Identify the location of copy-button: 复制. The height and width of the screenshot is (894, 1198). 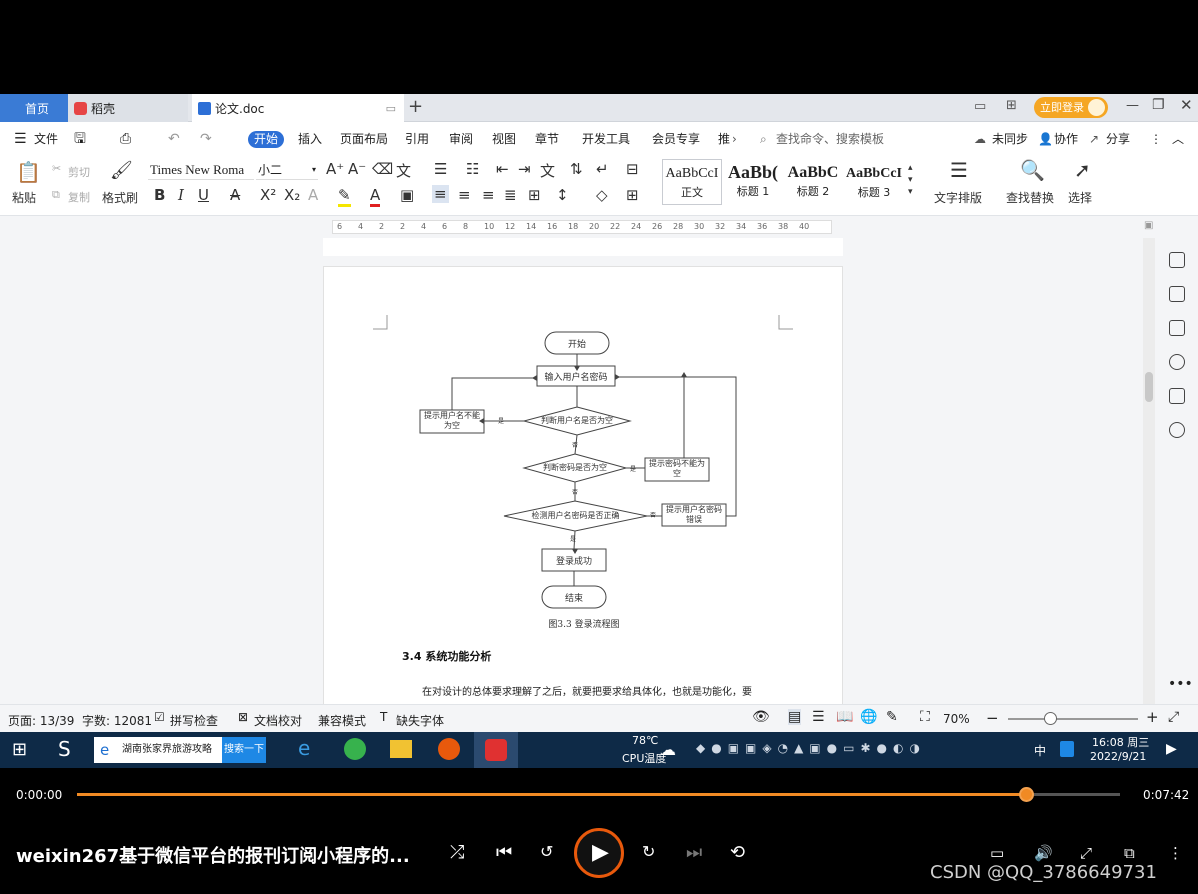
(79, 197).